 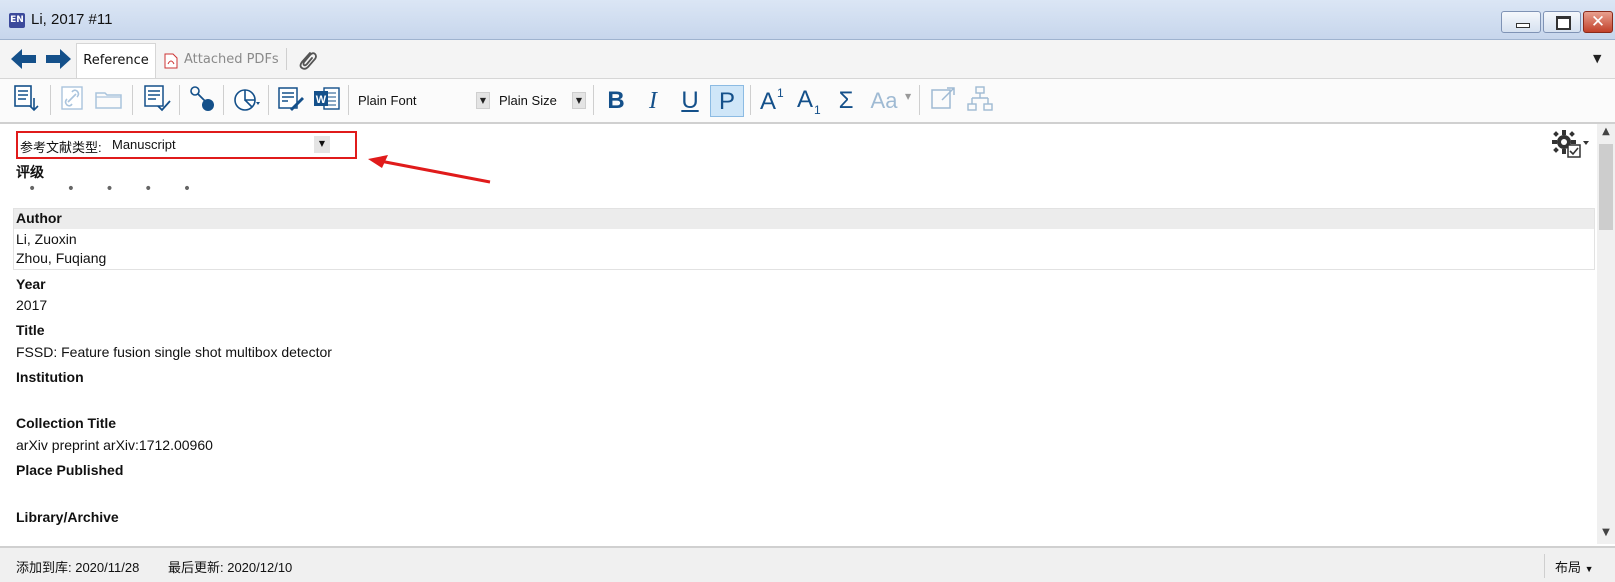 I want to click on reference-check-icon, so click(x=157, y=99).